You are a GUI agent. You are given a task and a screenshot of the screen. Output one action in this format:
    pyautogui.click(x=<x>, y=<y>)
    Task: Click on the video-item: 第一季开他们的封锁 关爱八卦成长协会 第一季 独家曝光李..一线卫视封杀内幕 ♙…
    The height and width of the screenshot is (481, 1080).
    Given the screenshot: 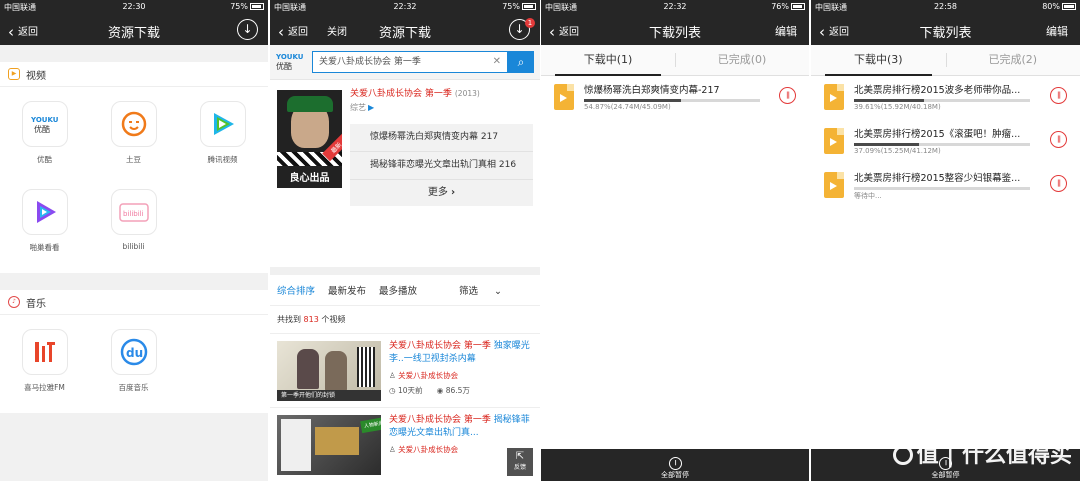 What is the action you would take?
    pyautogui.click(x=405, y=370)
    